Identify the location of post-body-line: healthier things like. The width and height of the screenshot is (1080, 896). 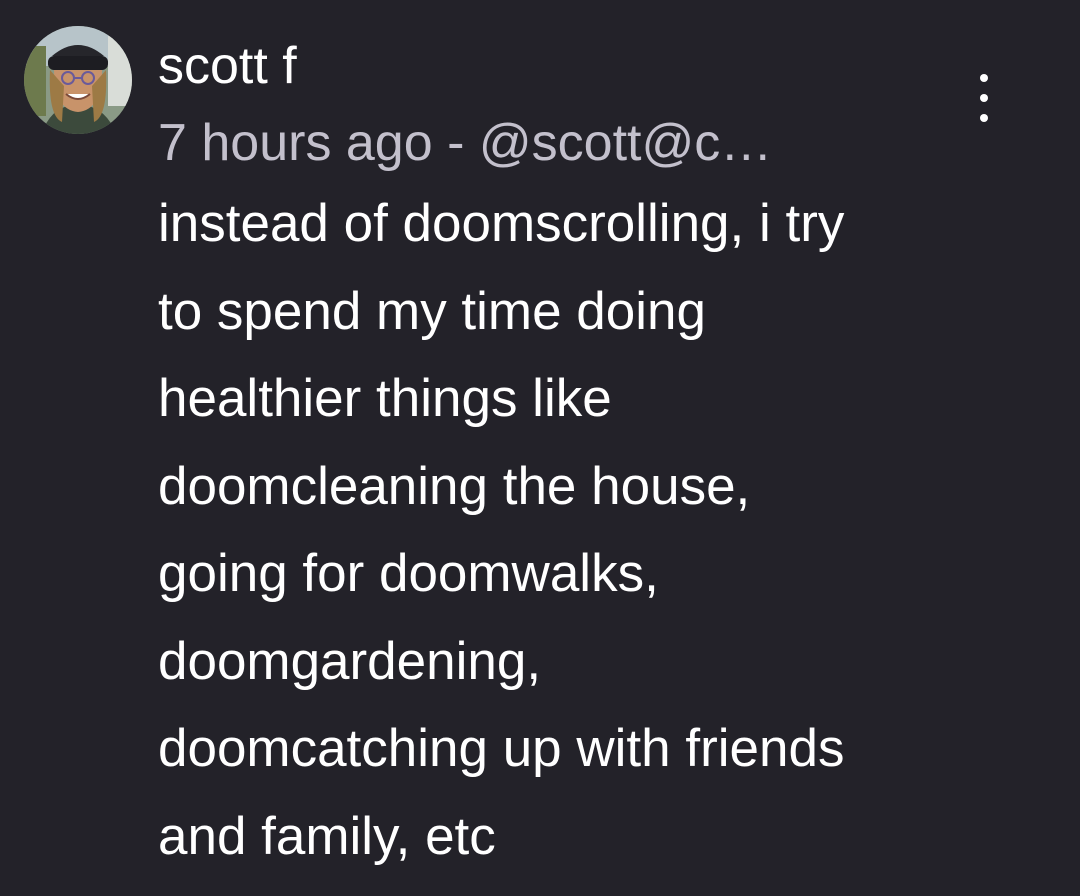
(385, 398).